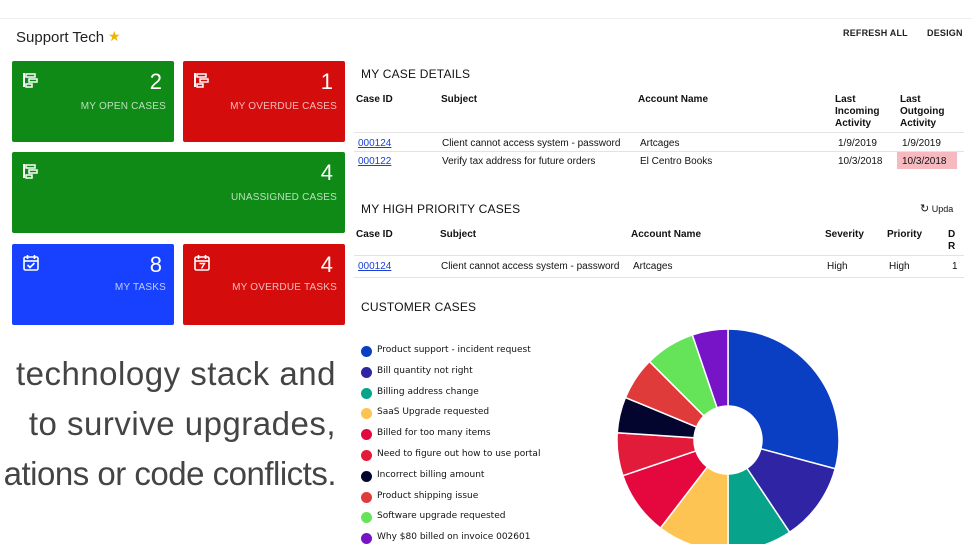  What do you see at coordinates (519, 161) in the screenshot?
I see `case-subject: Verify tax address for future orders` at bounding box center [519, 161].